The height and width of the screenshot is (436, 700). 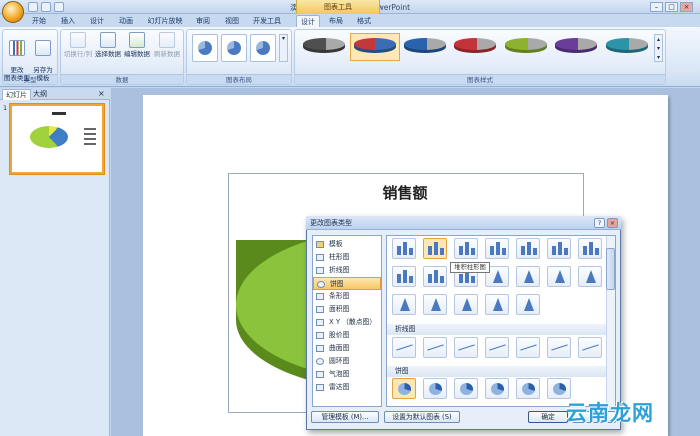 I want to click on tab-view: 视图, so click(x=232, y=21).